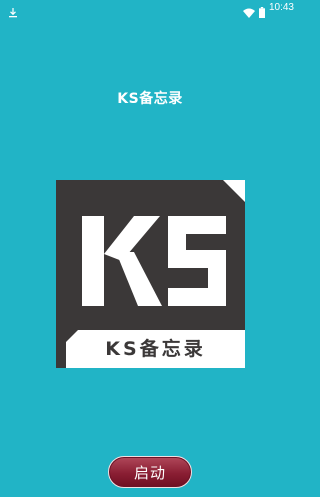 The height and width of the screenshot is (497, 320). I want to click on logo-letters: KS, so click(149, 250).